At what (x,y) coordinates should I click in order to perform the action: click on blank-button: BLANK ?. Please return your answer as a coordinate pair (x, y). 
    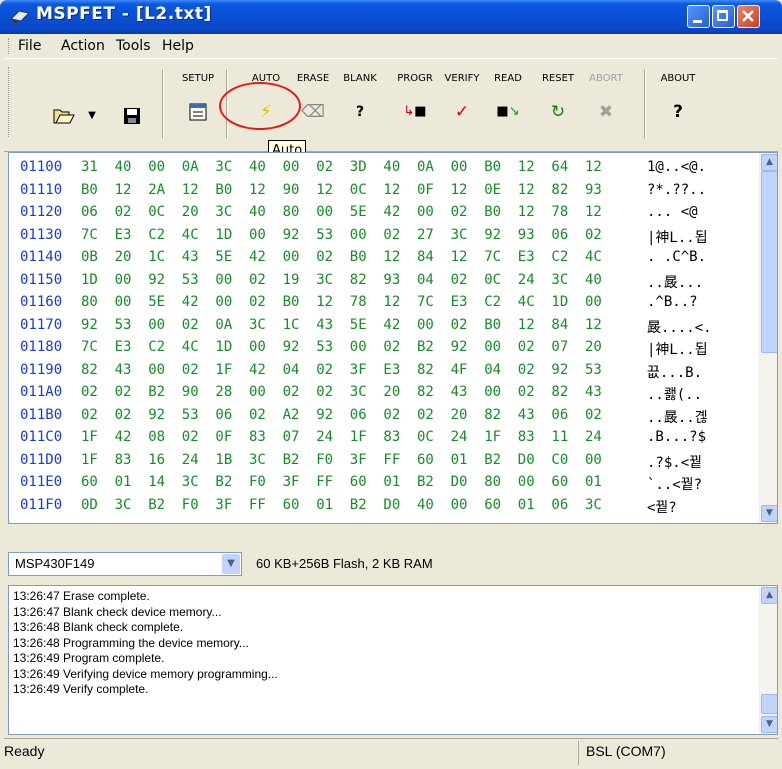
    Looking at the image, I should click on (360, 103).